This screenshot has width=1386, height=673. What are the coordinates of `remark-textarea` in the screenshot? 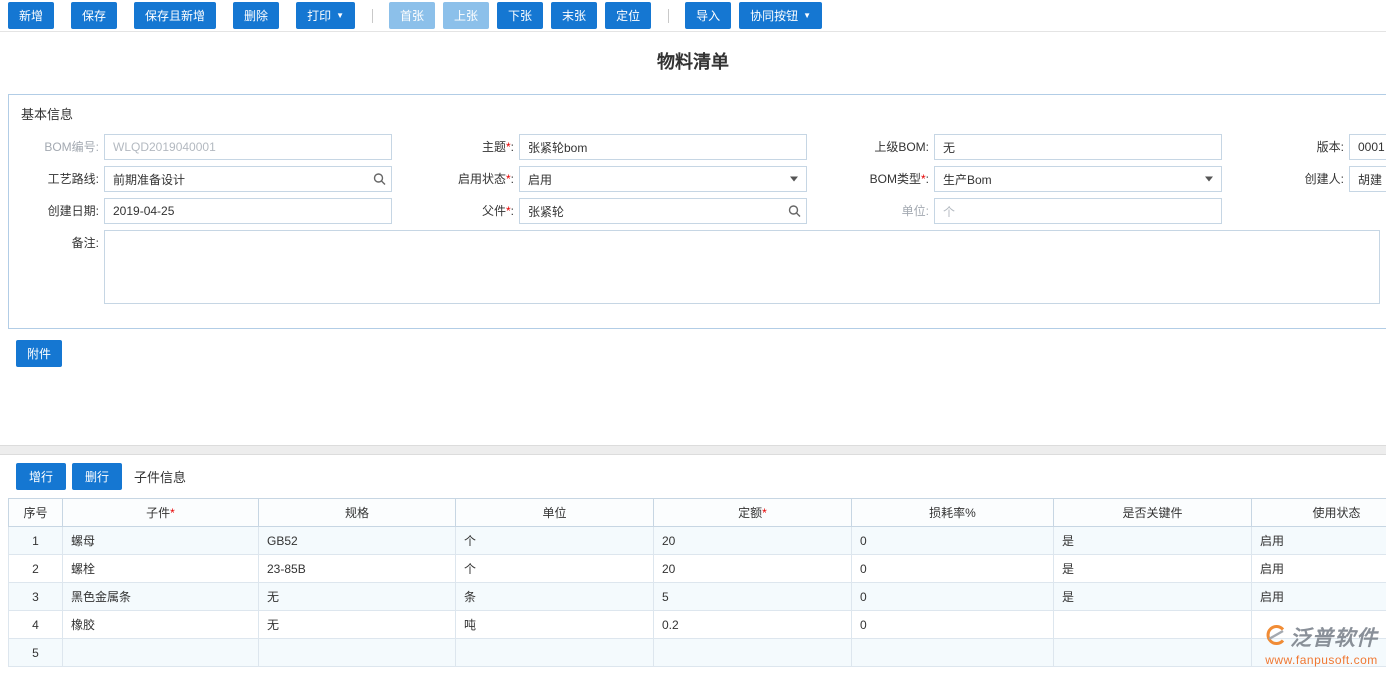 It's located at (742, 267).